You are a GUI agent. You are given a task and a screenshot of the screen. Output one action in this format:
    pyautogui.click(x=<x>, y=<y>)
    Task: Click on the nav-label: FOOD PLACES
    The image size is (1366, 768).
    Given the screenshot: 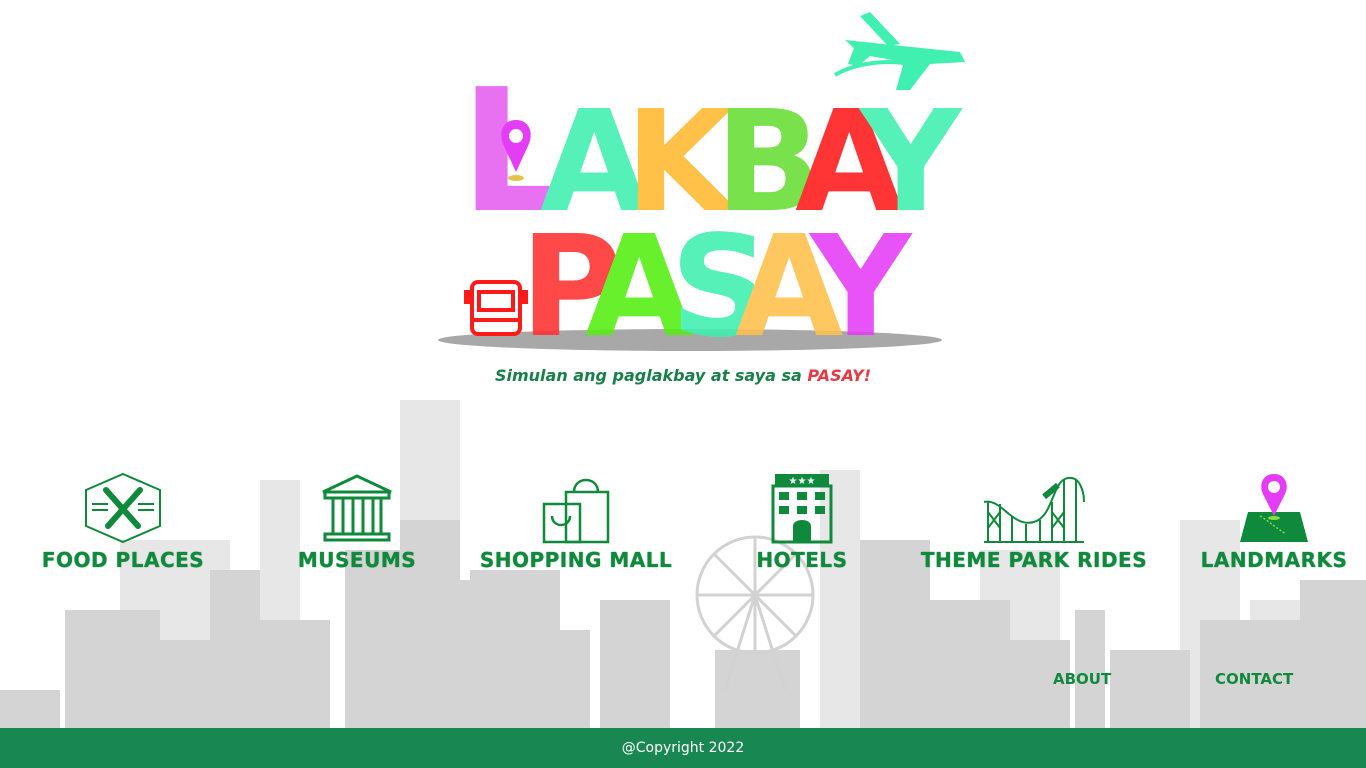 What is the action you would take?
    pyautogui.click(x=123, y=560)
    